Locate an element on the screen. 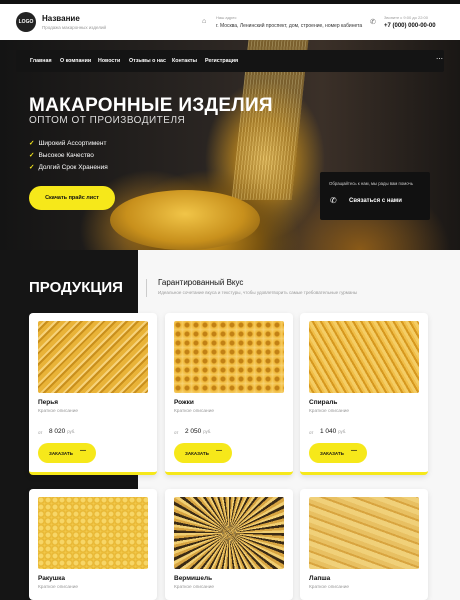 The image size is (460, 600). hero-title: МАКАРОННЫЕ ИЗДЕЛИЯ is located at coordinates (151, 105).